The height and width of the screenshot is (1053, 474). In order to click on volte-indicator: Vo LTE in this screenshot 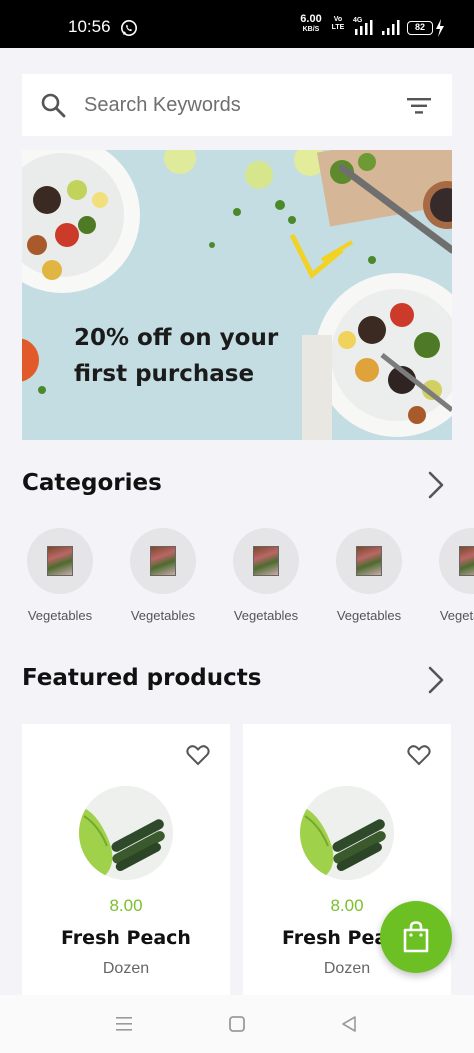, I will do `click(338, 23)`.